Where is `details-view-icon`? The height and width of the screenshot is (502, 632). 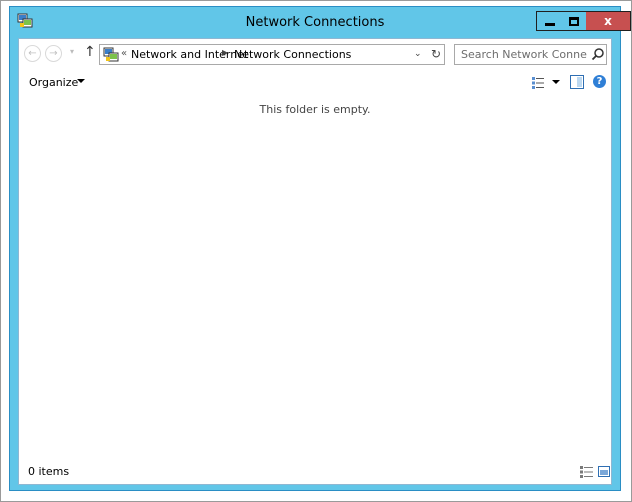
details-view-icon is located at coordinates (586, 472).